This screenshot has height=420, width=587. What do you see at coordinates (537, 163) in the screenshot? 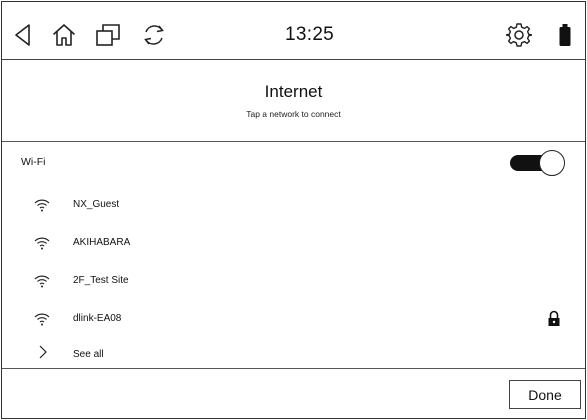
I see `wifi-toggle` at bounding box center [537, 163].